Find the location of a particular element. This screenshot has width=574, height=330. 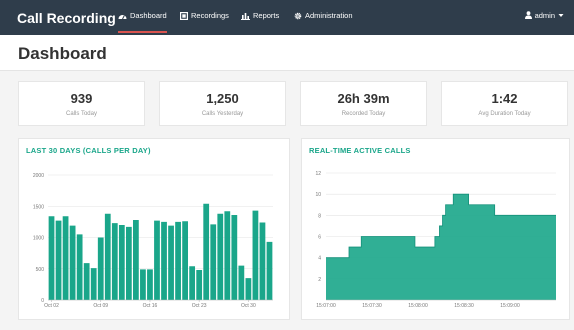

active-calls-title: REAL-TIME ACTIVE CALLS is located at coordinates (360, 150).